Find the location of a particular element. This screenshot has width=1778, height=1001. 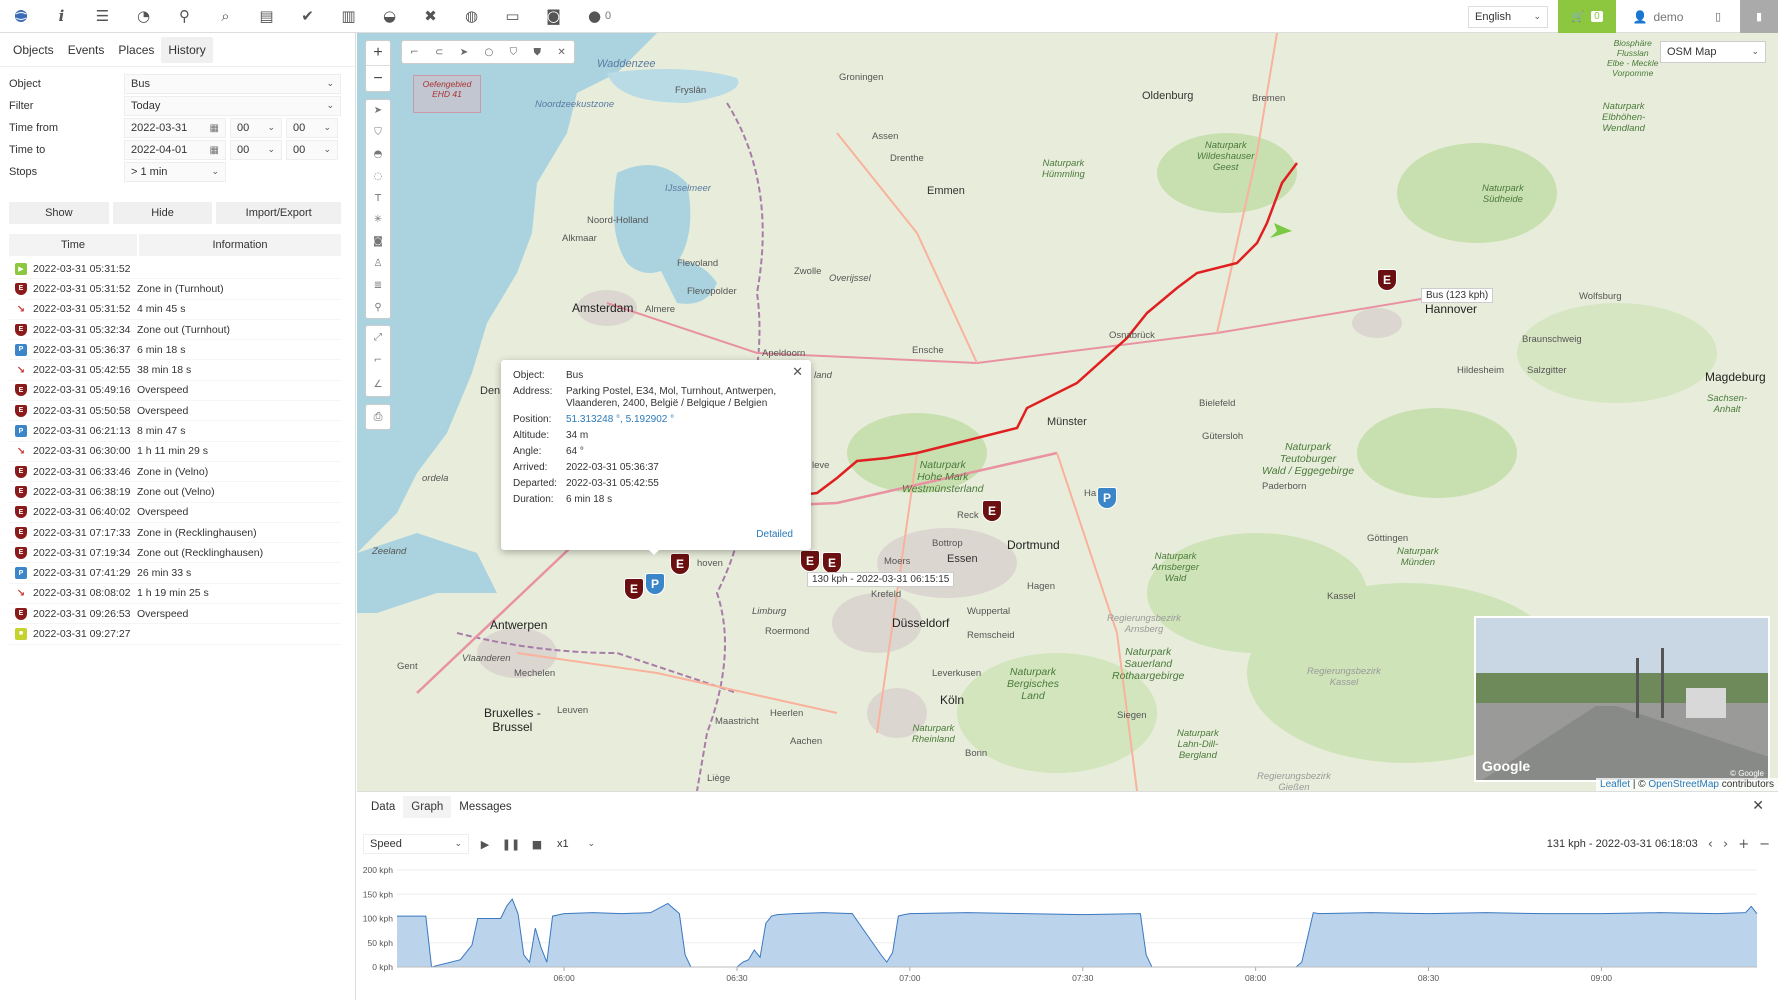

car-icon: ◓ is located at coordinates (378, 154).